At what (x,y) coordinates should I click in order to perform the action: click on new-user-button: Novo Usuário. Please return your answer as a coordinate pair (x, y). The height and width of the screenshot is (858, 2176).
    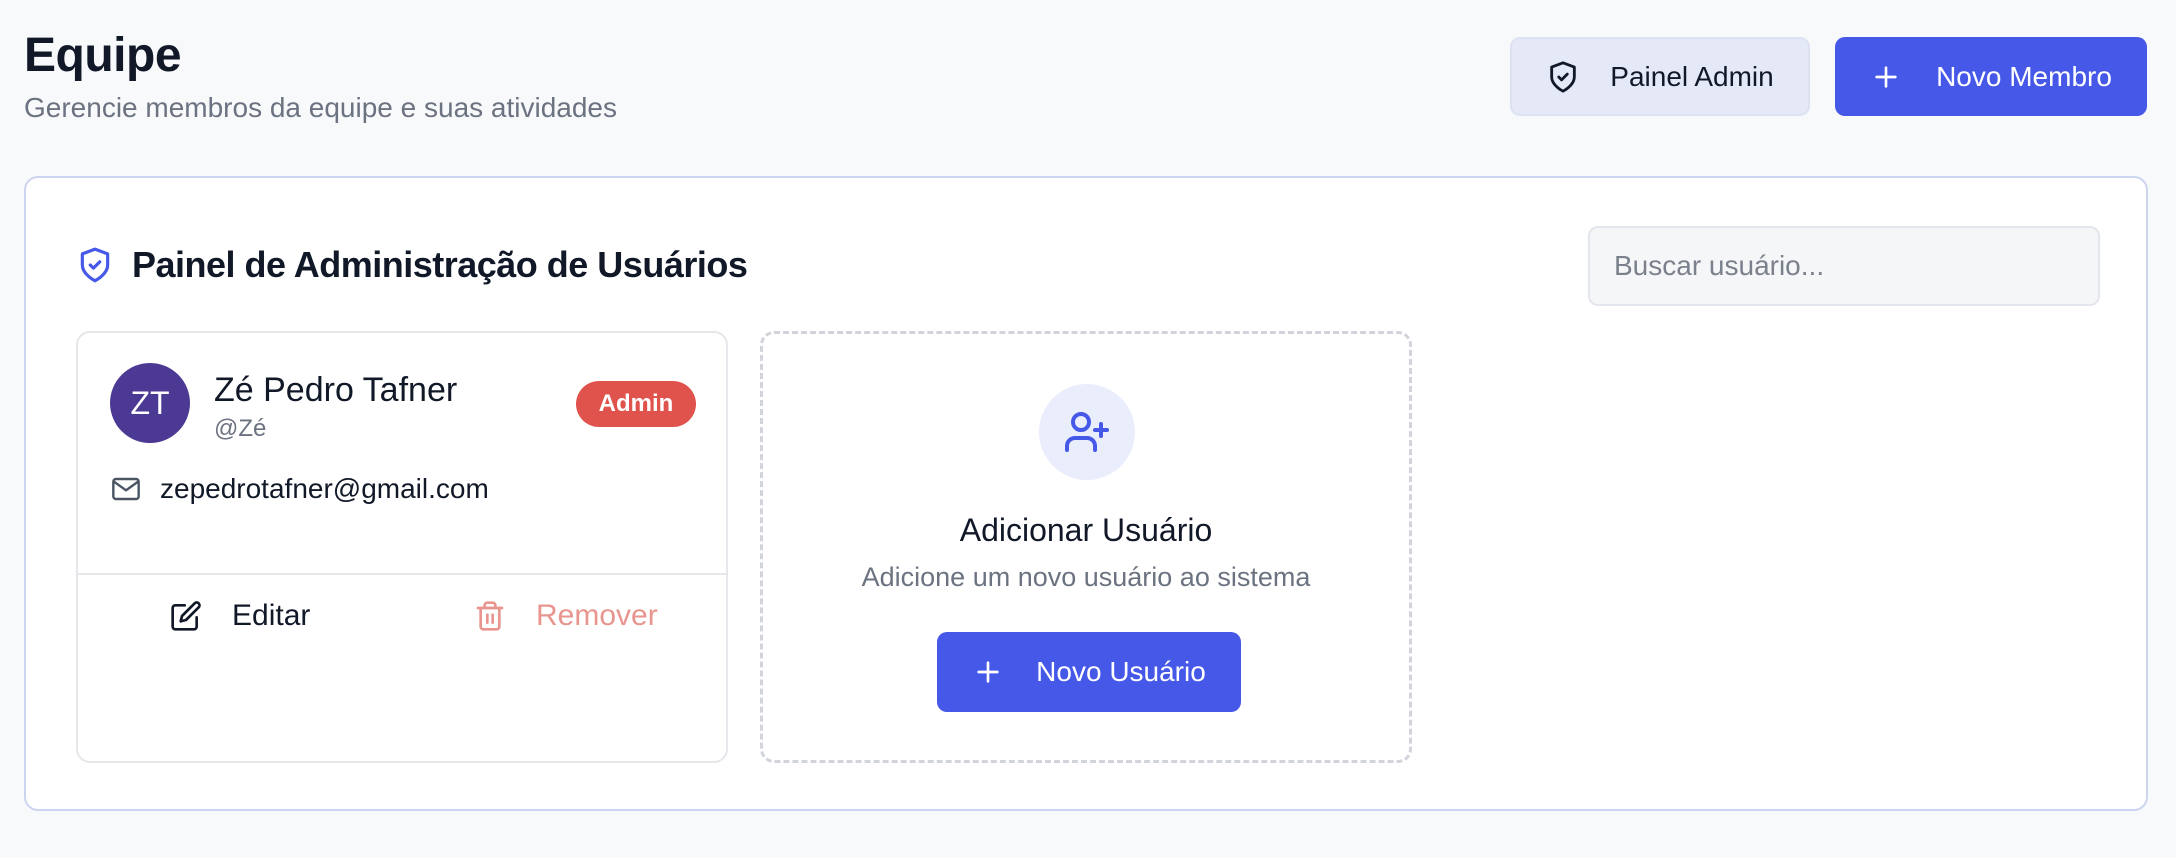
    Looking at the image, I should click on (1089, 672).